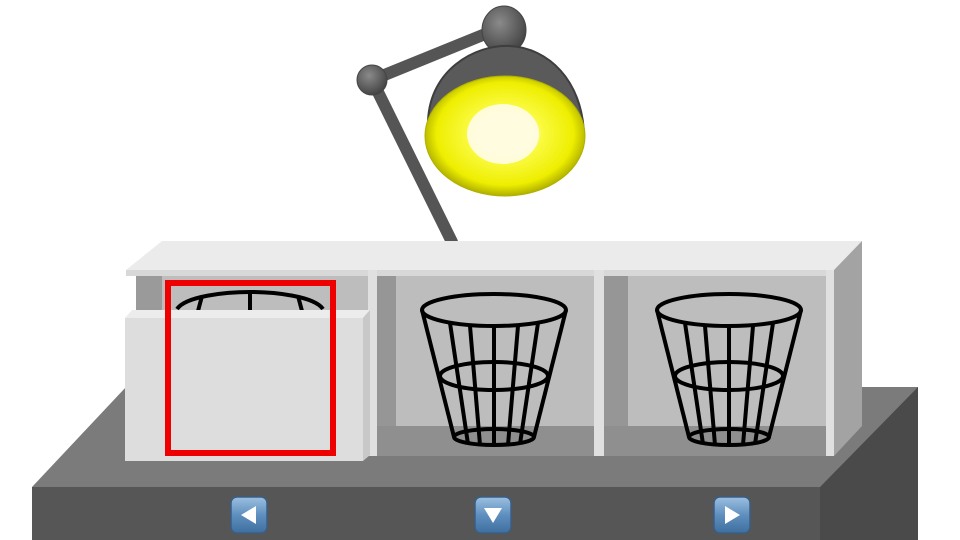 The height and width of the screenshot is (540, 960). What do you see at coordinates (732, 515) in the screenshot?
I see `right-arrow-button` at bounding box center [732, 515].